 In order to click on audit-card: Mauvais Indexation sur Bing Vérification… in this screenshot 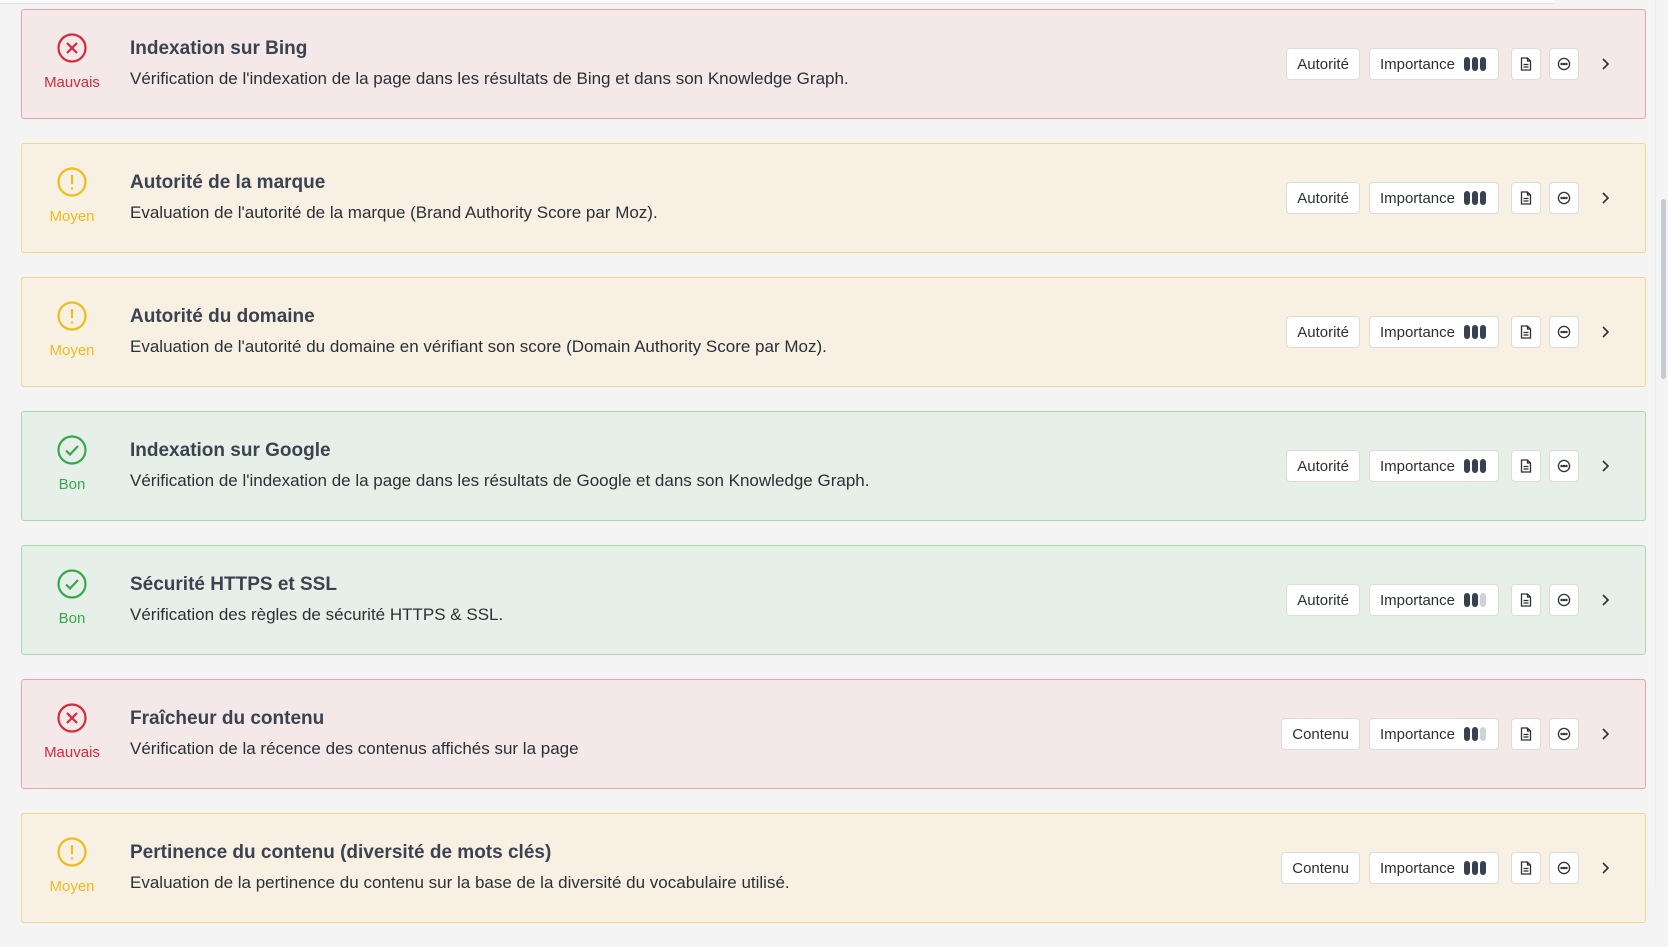, I will do `click(833, 64)`.